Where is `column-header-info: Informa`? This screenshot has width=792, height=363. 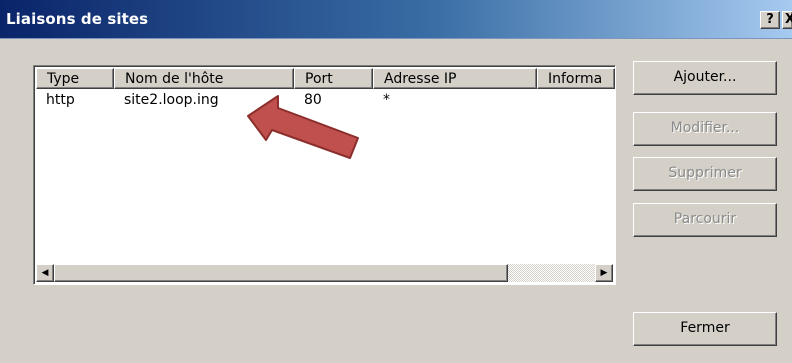
column-header-info: Informa is located at coordinates (576, 78).